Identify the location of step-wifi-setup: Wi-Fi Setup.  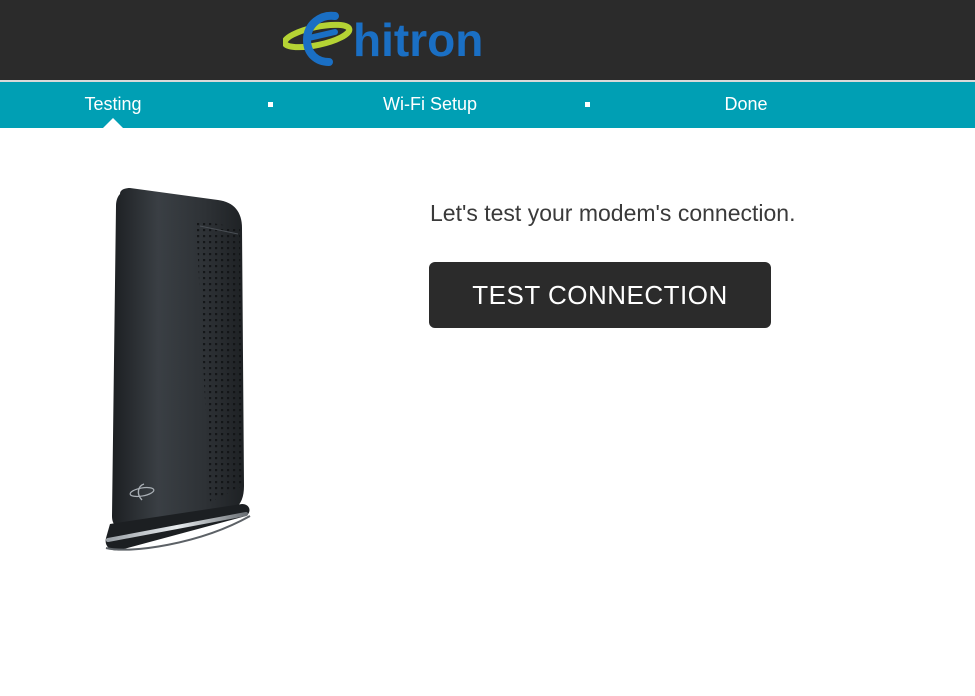
(430, 104).